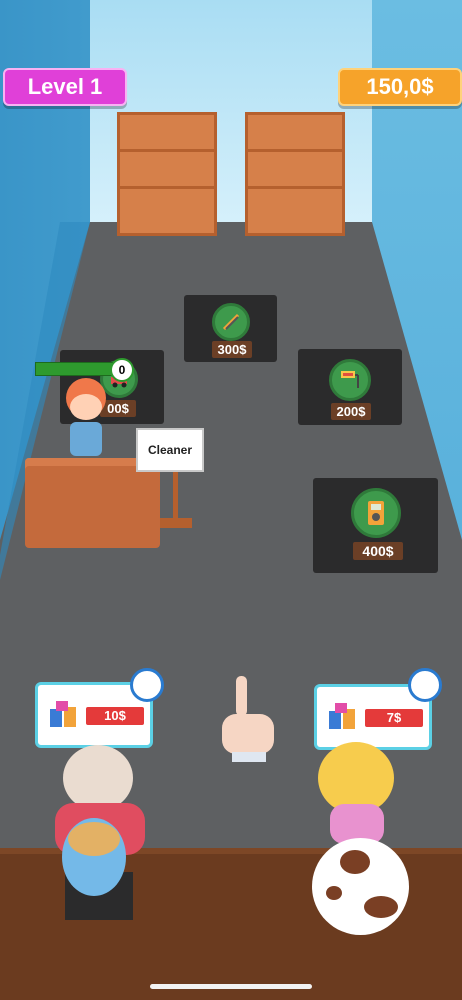 The width and height of the screenshot is (462, 1000). I want to click on level-badge: Level 1, so click(65, 87).